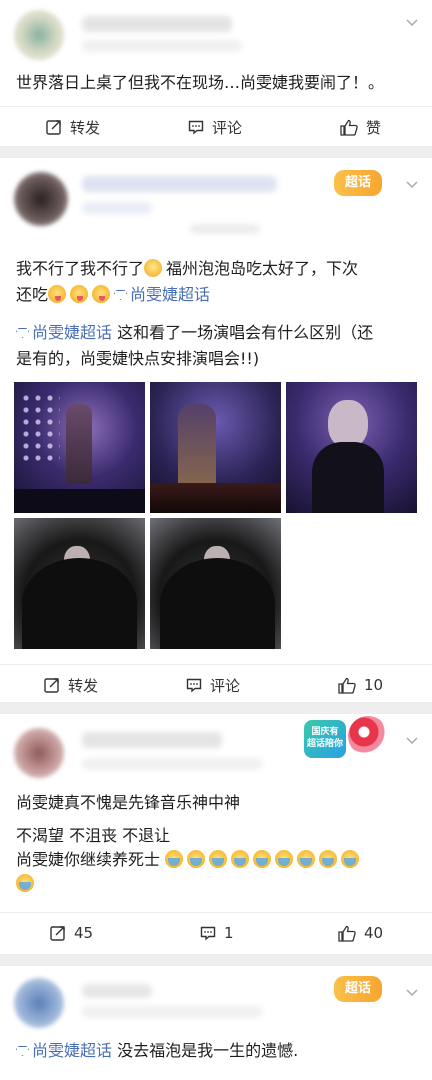 The width and height of the screenshot is (432, 1080). I want to click on post-card-1: 世界落日上桌了但我不在现场…尚雯婕我要闹了！。 转发 评论 赞, so click(216, 75).